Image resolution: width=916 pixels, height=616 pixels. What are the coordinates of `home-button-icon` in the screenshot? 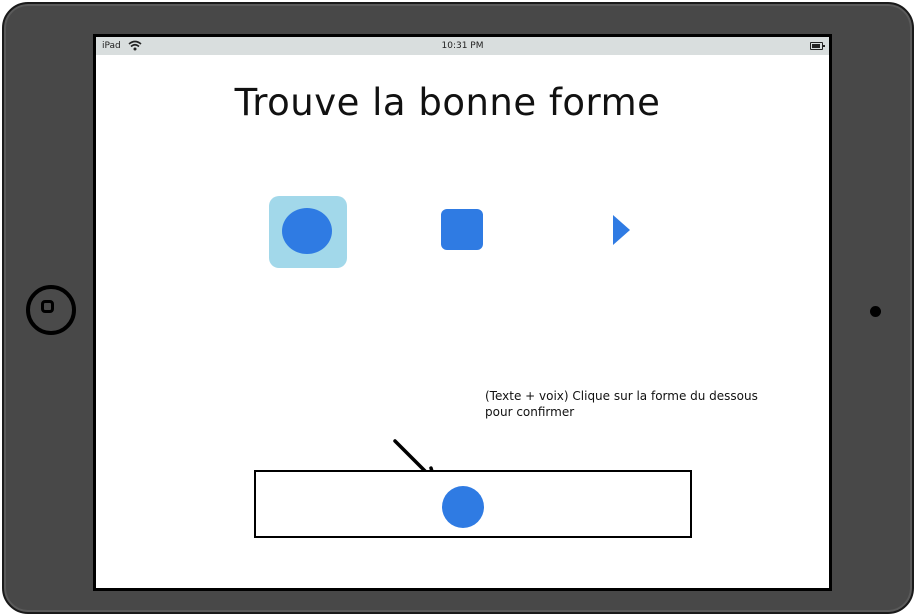 It's located at (47, 306).